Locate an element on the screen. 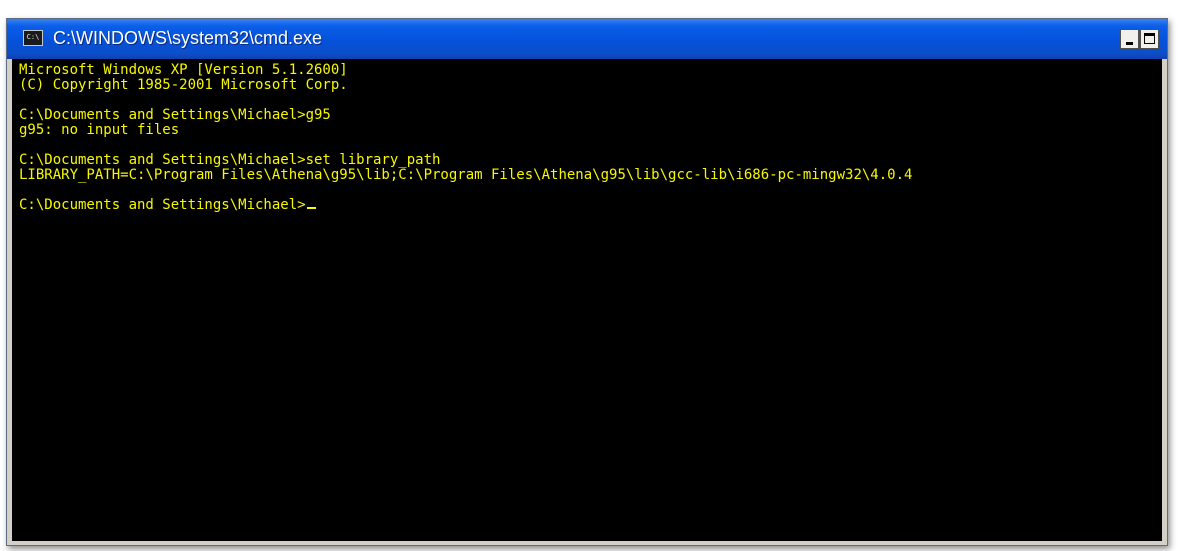 The image size is (1178, 551). console-line: (C) Copyright 1985-2001 Microsoft Corp. is located at coordinates (183, 85).